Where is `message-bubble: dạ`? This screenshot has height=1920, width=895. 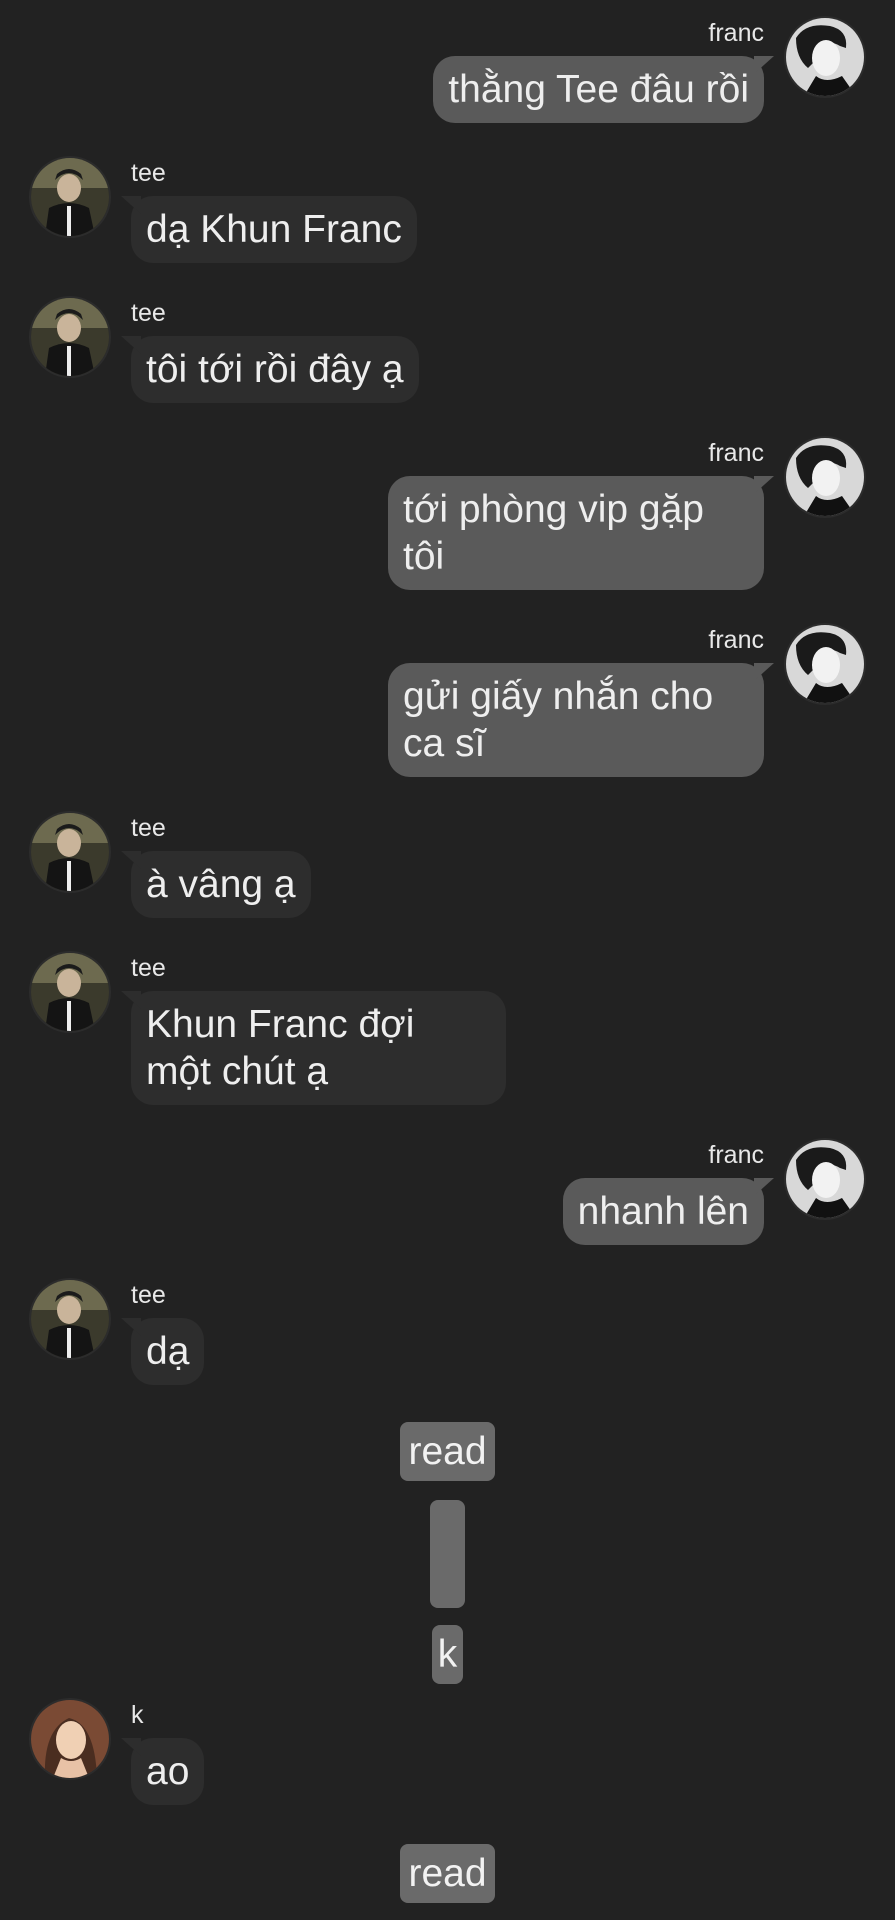 message-bubble: dạ is located at coordinates (168, 1351).